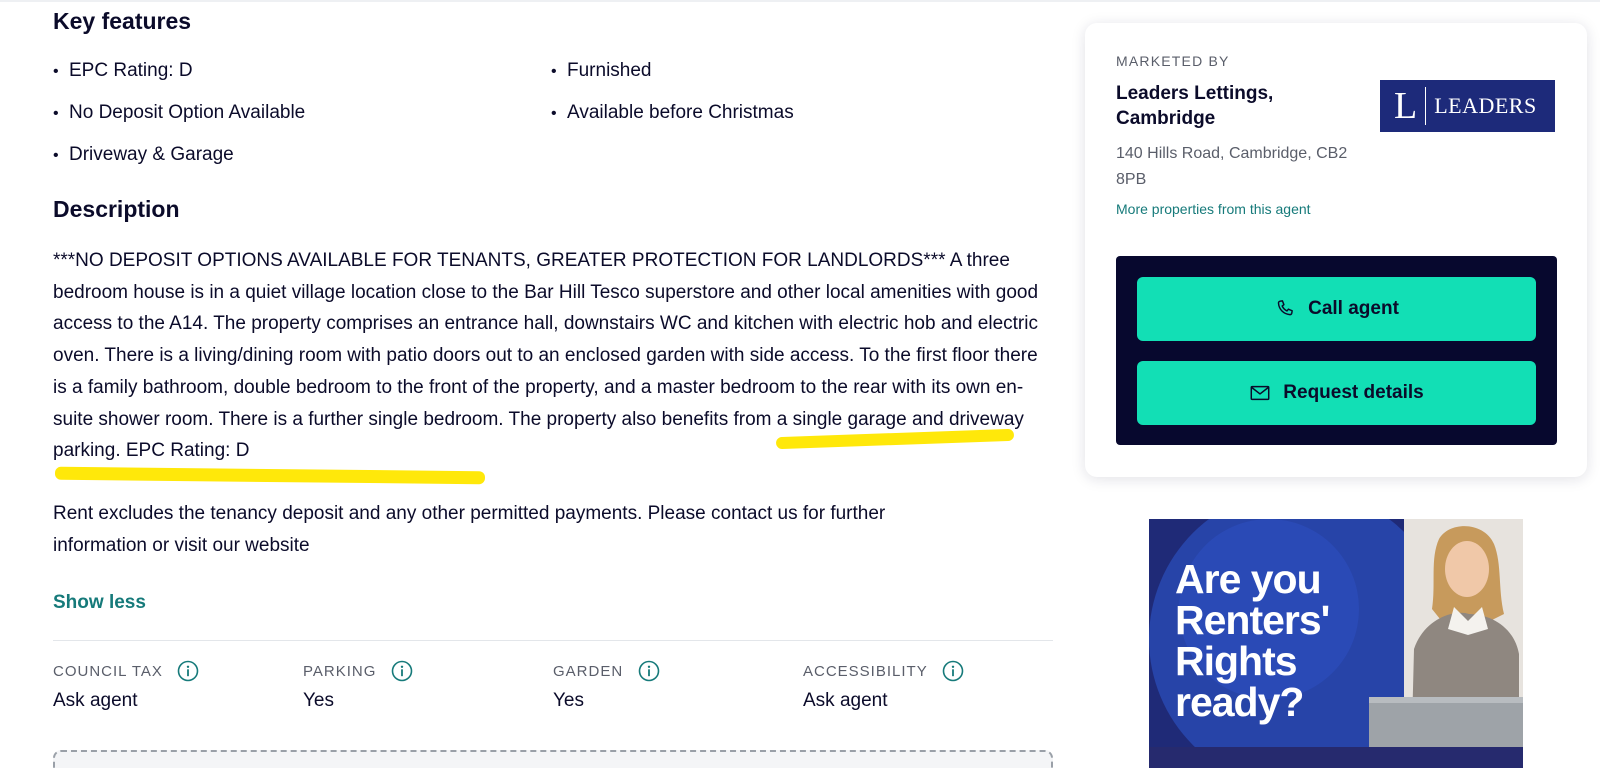 The height and width of the screenshot is (768, 1600). What do you see at coordinates (340, 671) in the screenshot?
I see `attribute-label: PARKING` at bounding box center [340, 671].